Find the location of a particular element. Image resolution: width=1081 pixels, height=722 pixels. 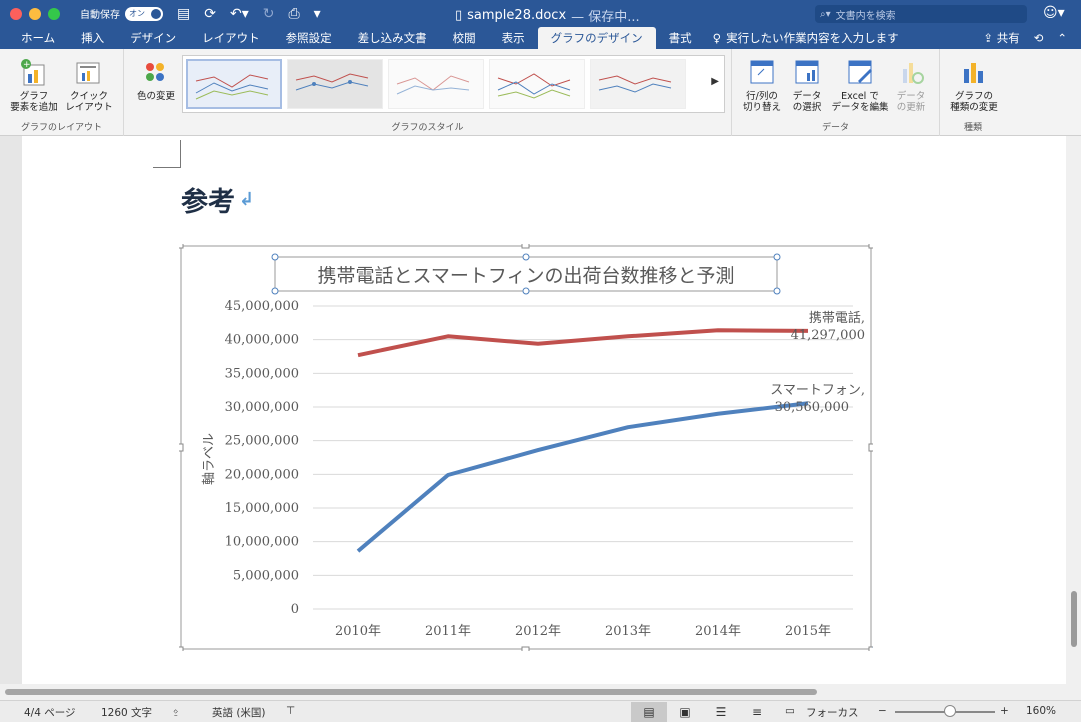

focus-mode-icon: ▭ is located at coordinates (790, 711).